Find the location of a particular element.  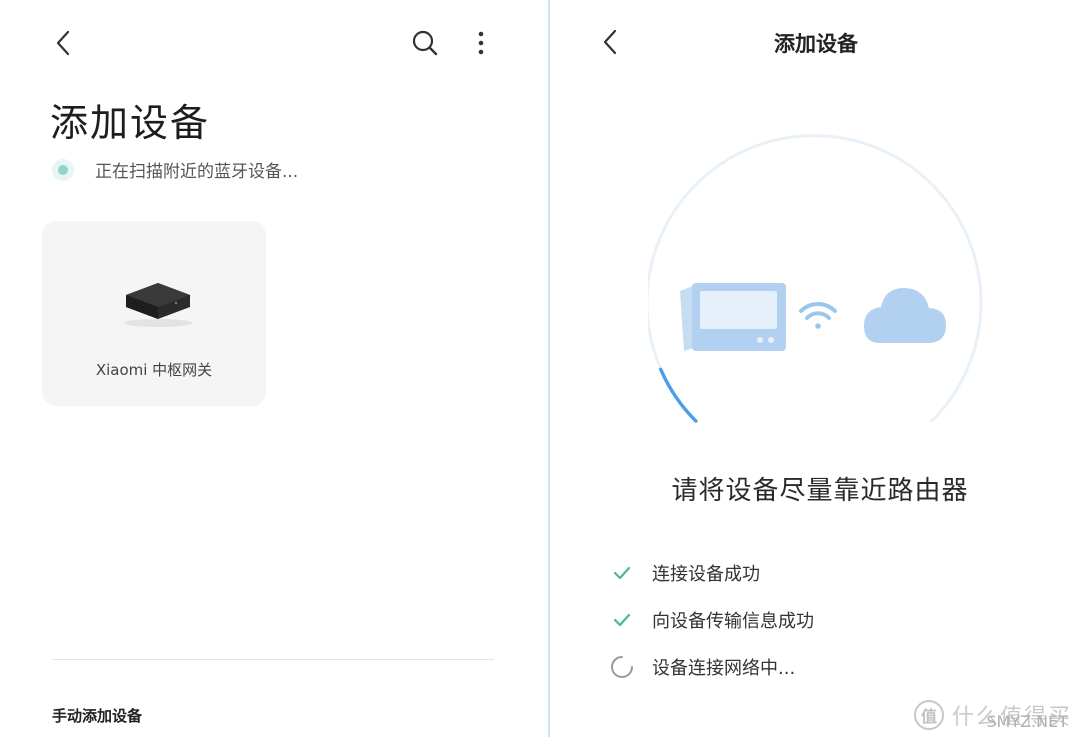

cloud-icon is located at coordinates (905, 315).